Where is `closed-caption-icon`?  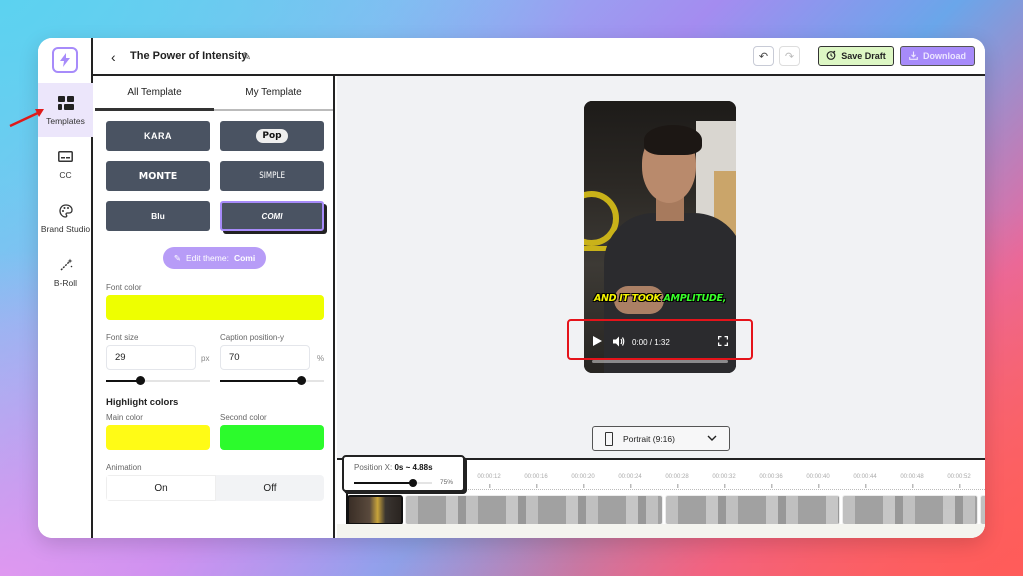
closed-caption-icon is located at coordinates (66, 157).